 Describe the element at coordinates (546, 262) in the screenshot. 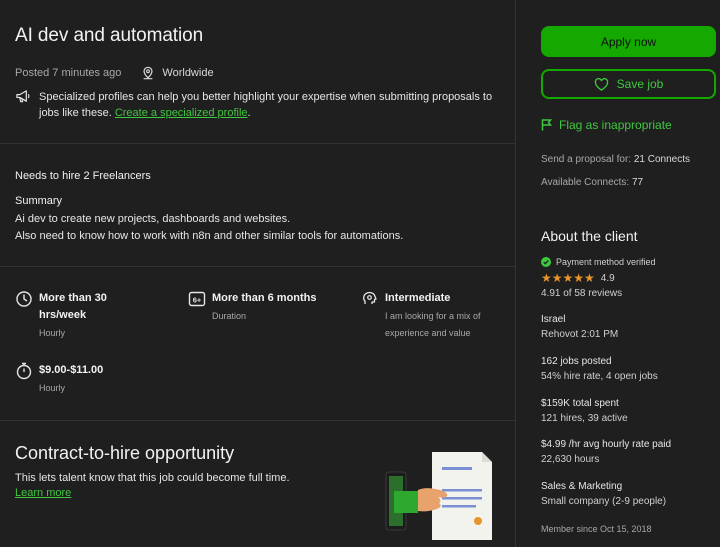

I see `verified-check-icon` at that location.